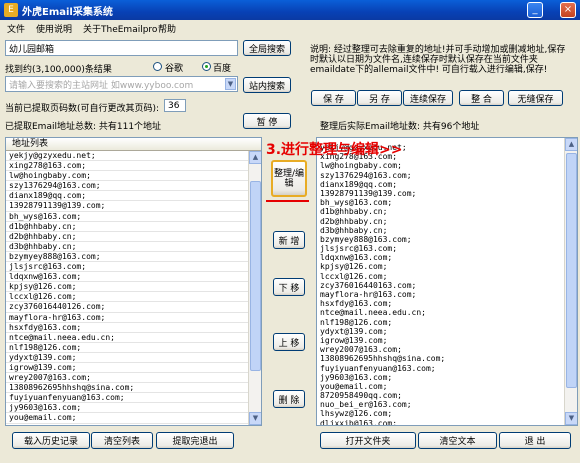  Describe the element at coordinates (457, 440) in the screenshot. I see `clear-text-button: 清空文本` at that location.